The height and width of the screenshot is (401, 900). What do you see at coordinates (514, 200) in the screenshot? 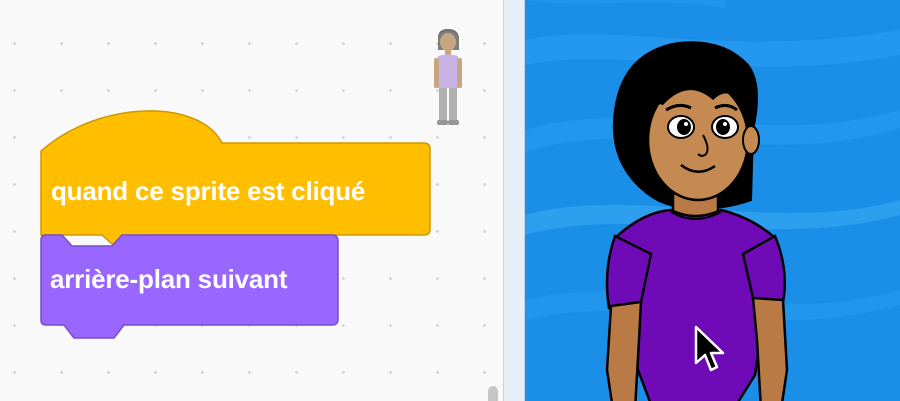
I see `pane-divider` at bounding box center [514, 200].